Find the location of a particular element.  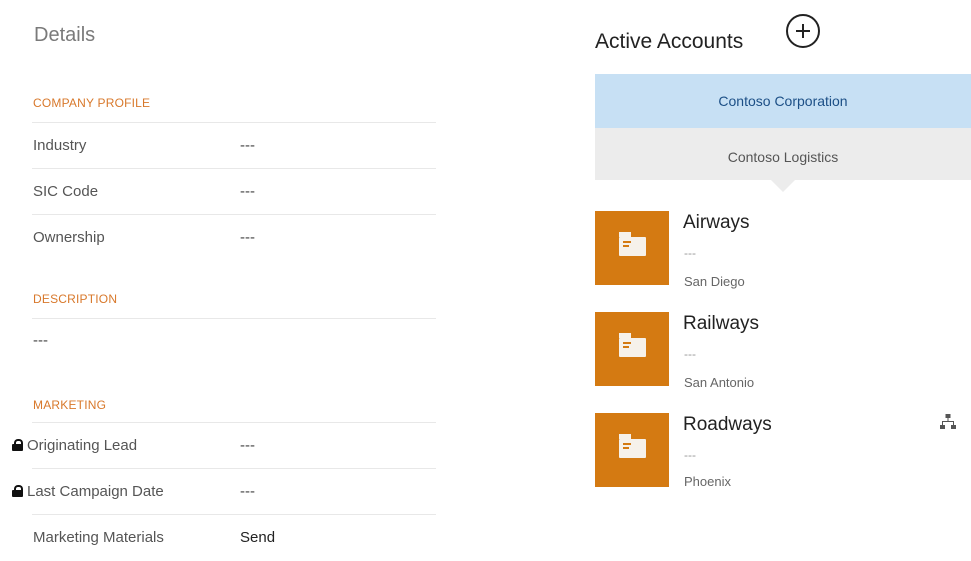

field-label: Ownership is located at coordinates (69, 237).